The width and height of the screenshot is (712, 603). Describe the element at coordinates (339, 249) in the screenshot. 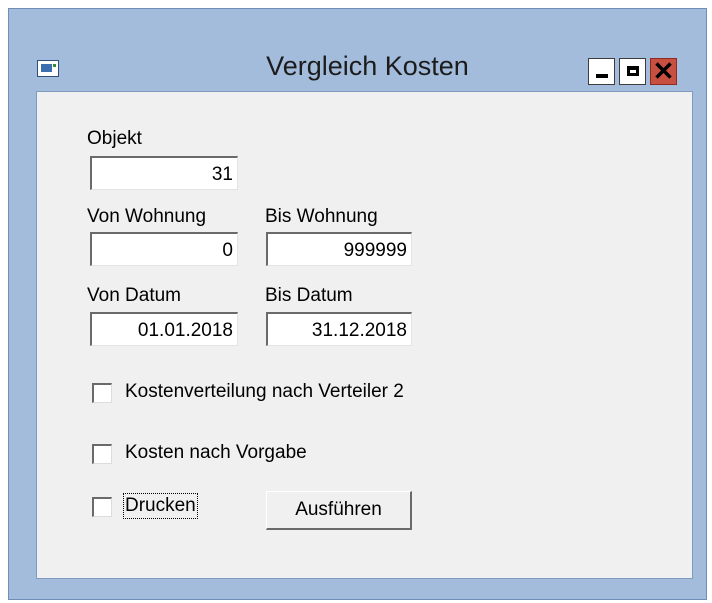

I see `bis-wohnung-input: 999999` at that location.